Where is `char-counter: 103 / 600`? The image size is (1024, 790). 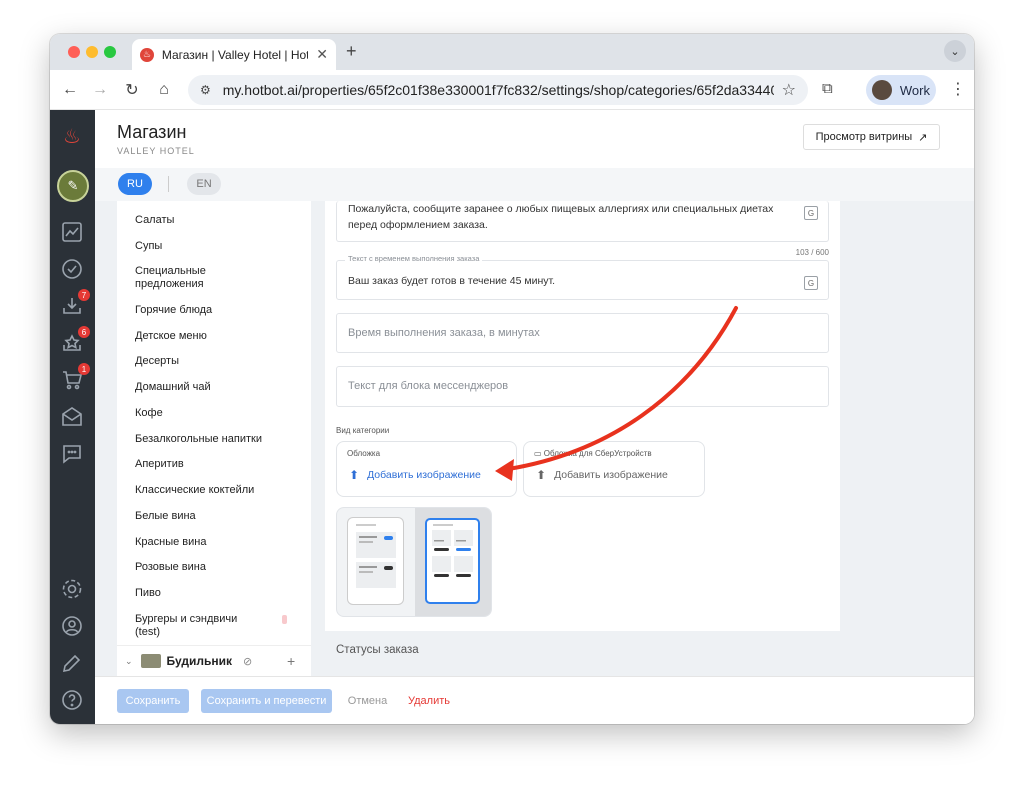
char-counter: 103 / 600 is located at coordinates (812, 252).